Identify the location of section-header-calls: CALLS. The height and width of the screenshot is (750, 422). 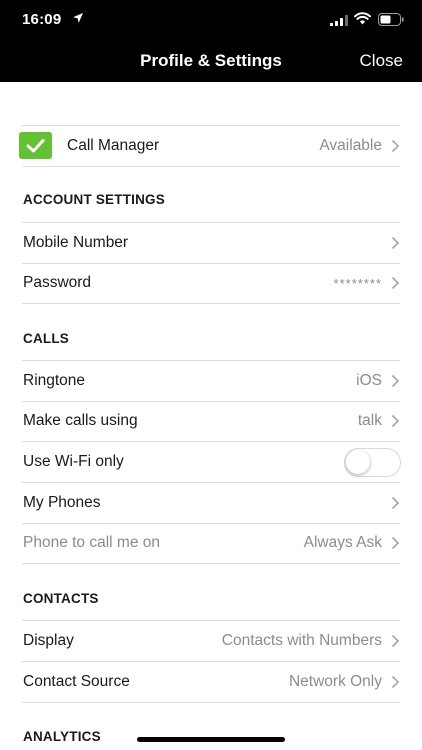
(46, 338).